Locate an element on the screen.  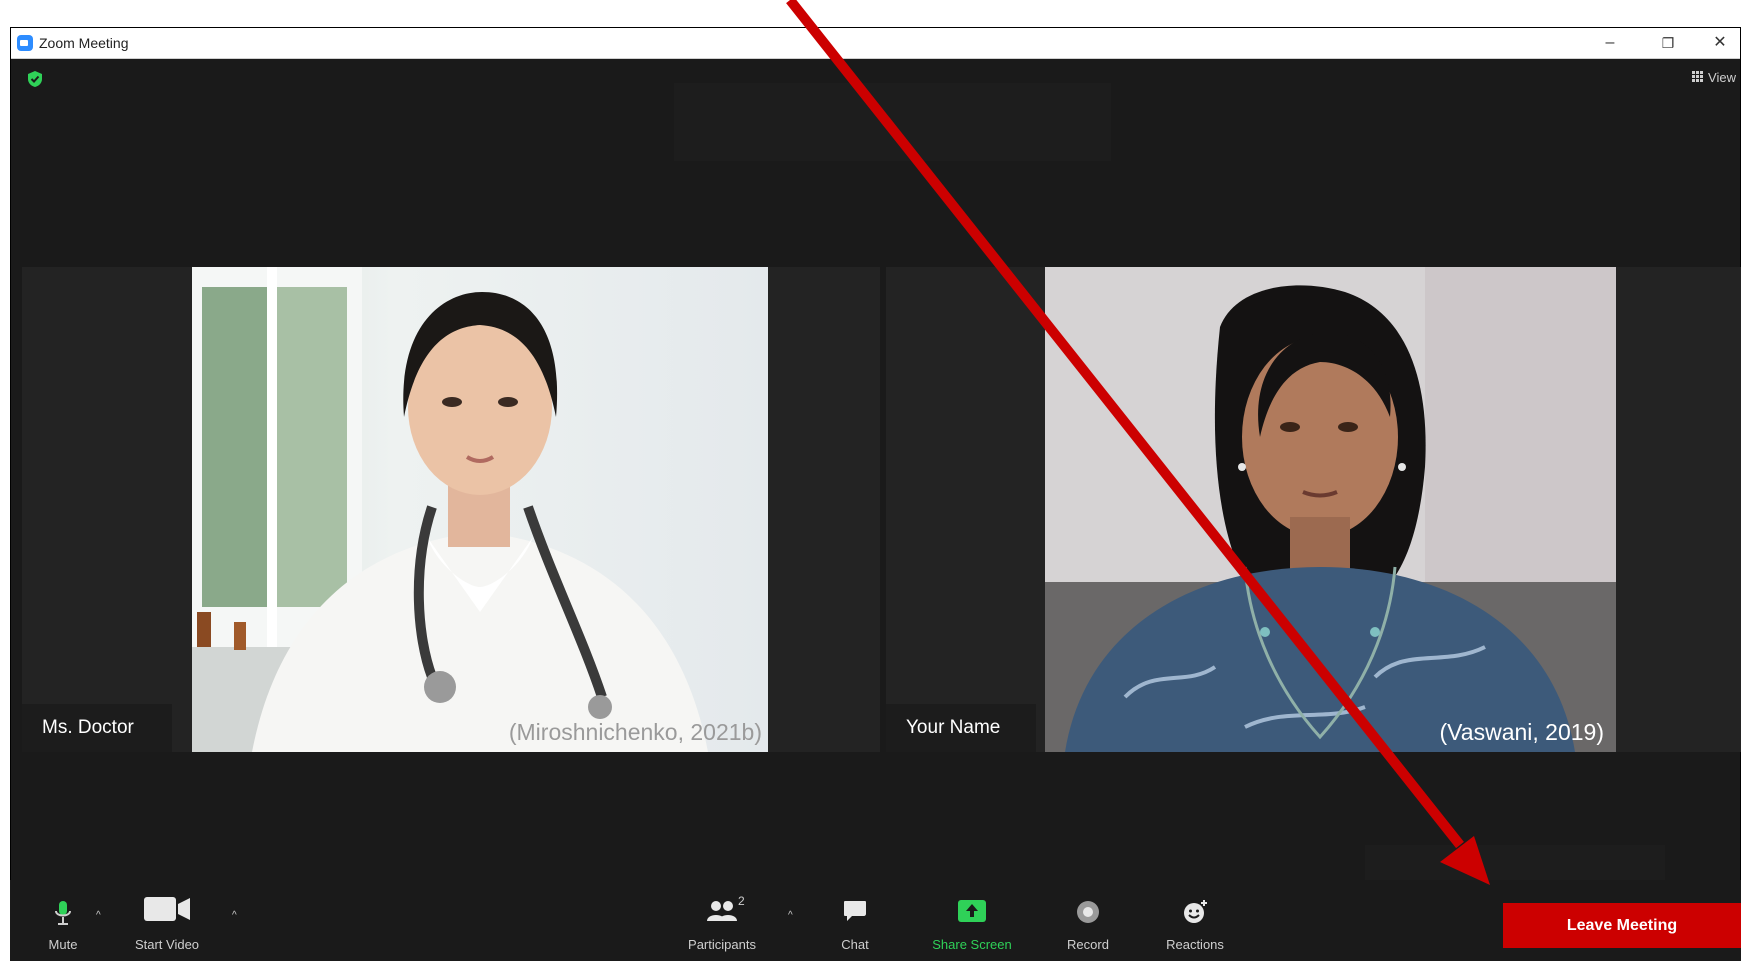
zoom-app-icon is located at coordinates (25, 43).